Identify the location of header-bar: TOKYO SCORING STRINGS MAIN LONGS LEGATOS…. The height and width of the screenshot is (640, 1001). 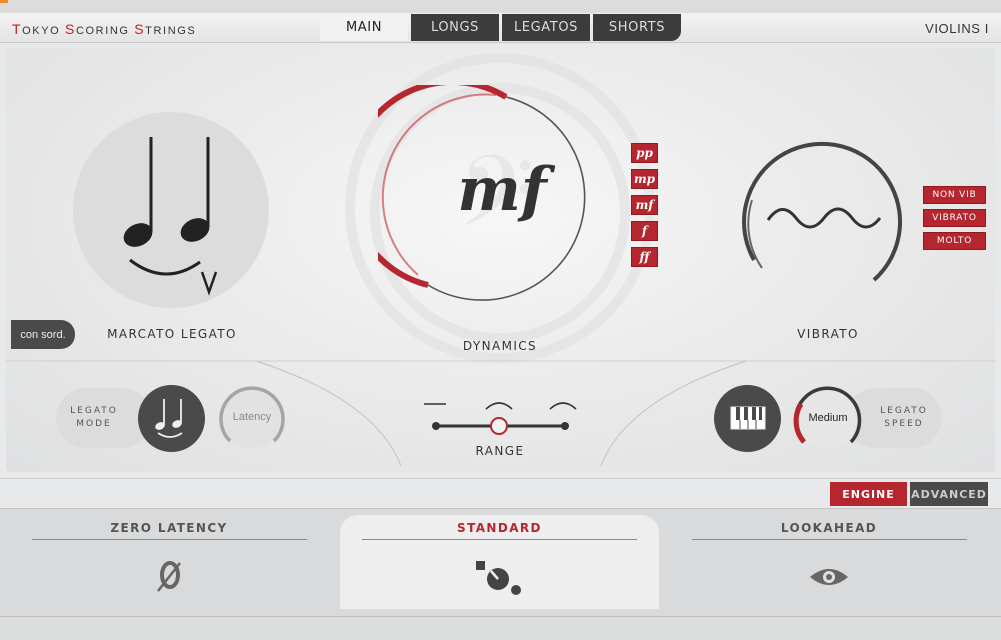
(500, 28).